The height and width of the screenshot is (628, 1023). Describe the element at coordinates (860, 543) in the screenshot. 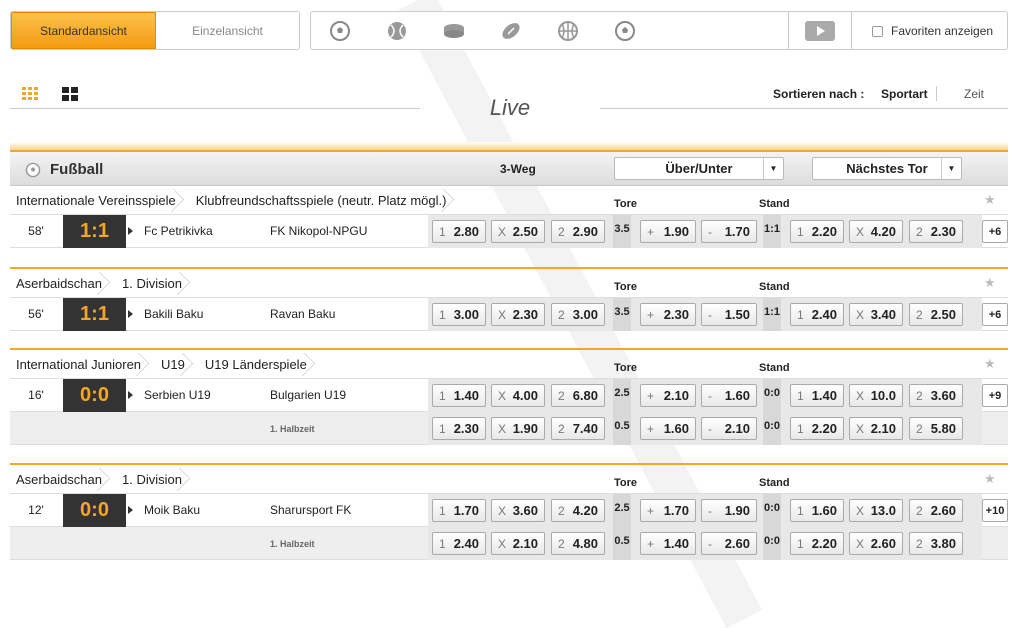

I see `odds-key: X` at that location.